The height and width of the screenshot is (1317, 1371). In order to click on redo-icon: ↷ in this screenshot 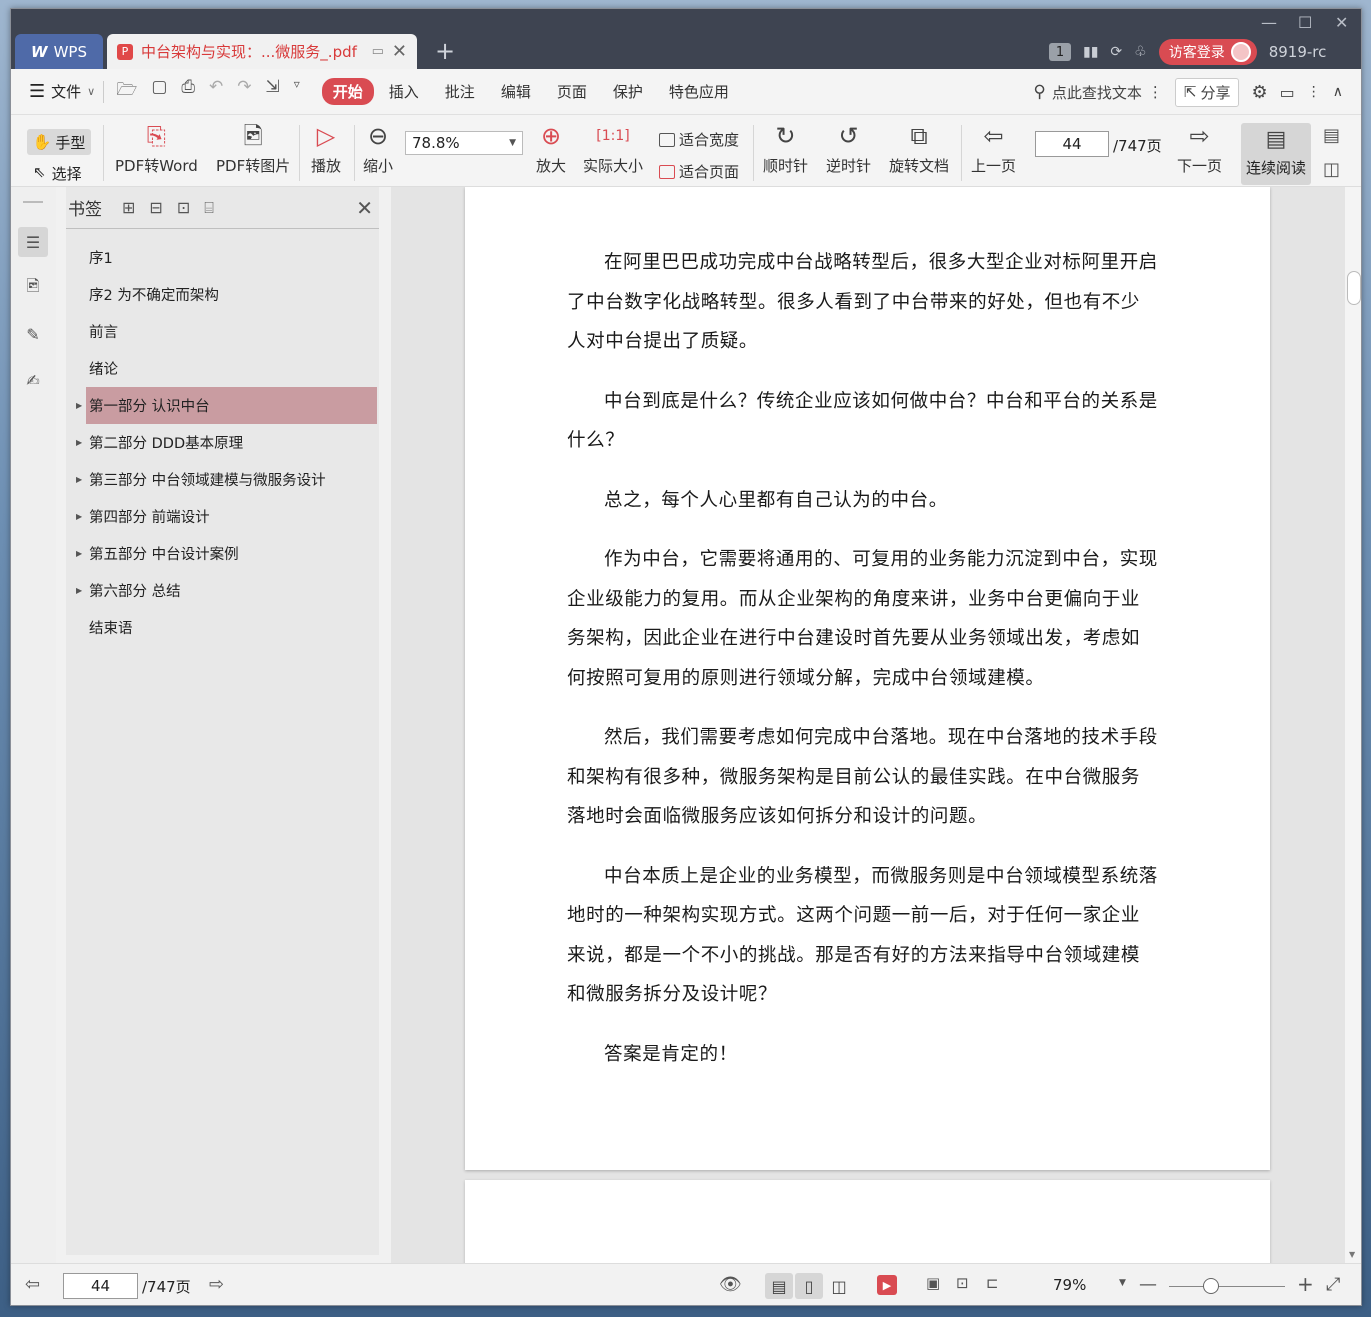, I will do `click(244, 91)`.